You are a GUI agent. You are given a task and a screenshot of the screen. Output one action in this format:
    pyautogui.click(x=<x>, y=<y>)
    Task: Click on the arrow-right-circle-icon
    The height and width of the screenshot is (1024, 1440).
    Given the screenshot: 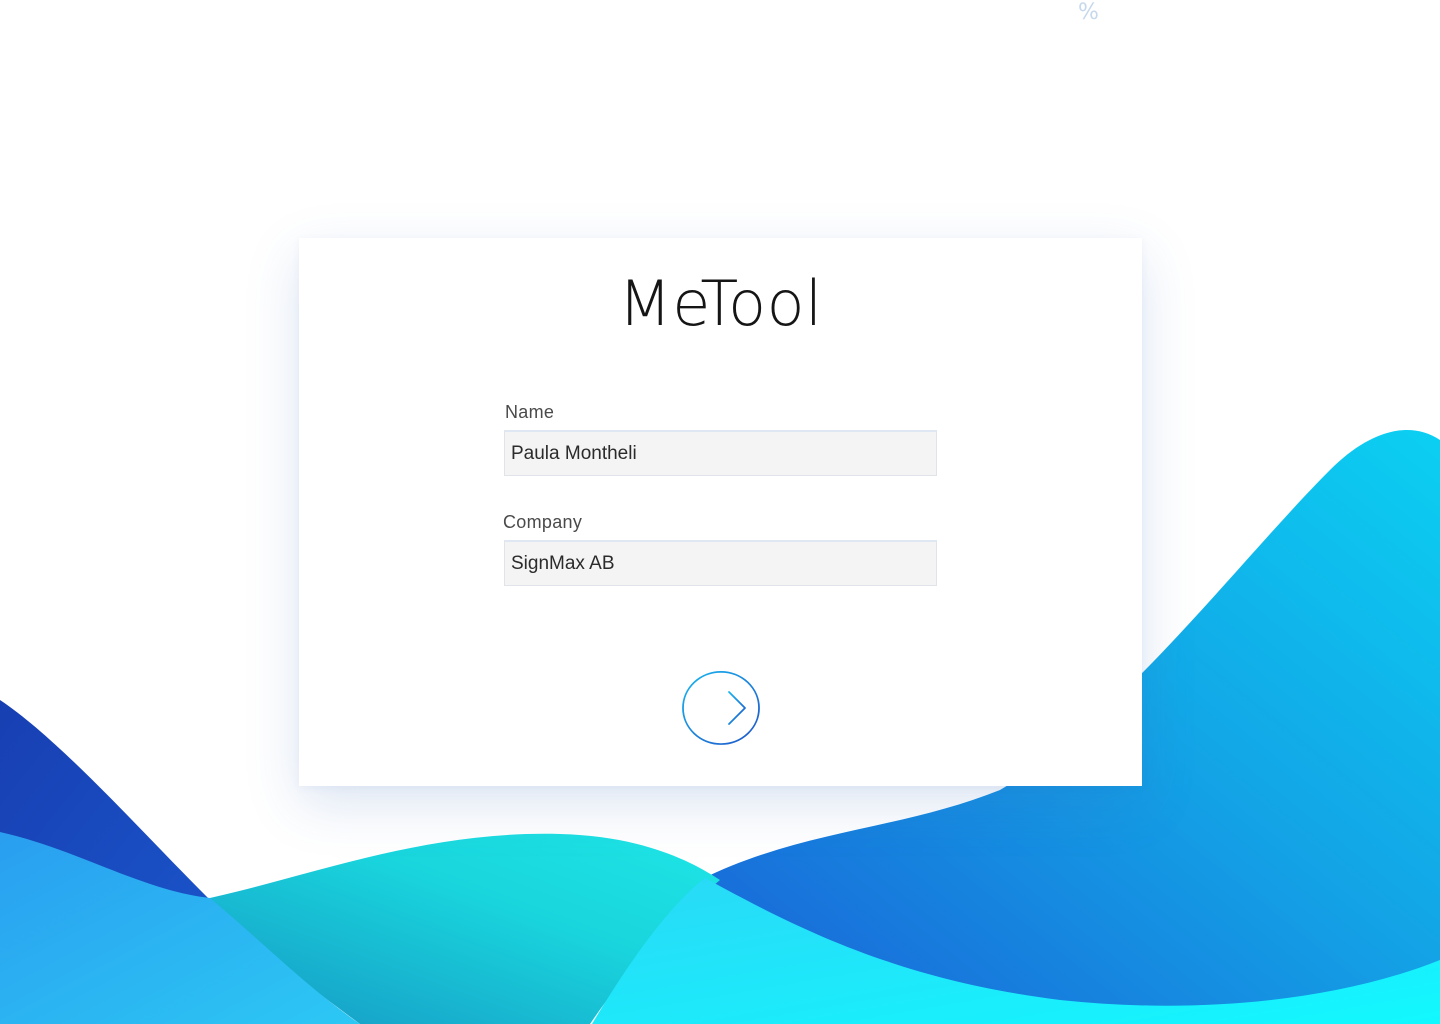 What is the action you would take?
    pyautogui.click(x=721, y=708)
    